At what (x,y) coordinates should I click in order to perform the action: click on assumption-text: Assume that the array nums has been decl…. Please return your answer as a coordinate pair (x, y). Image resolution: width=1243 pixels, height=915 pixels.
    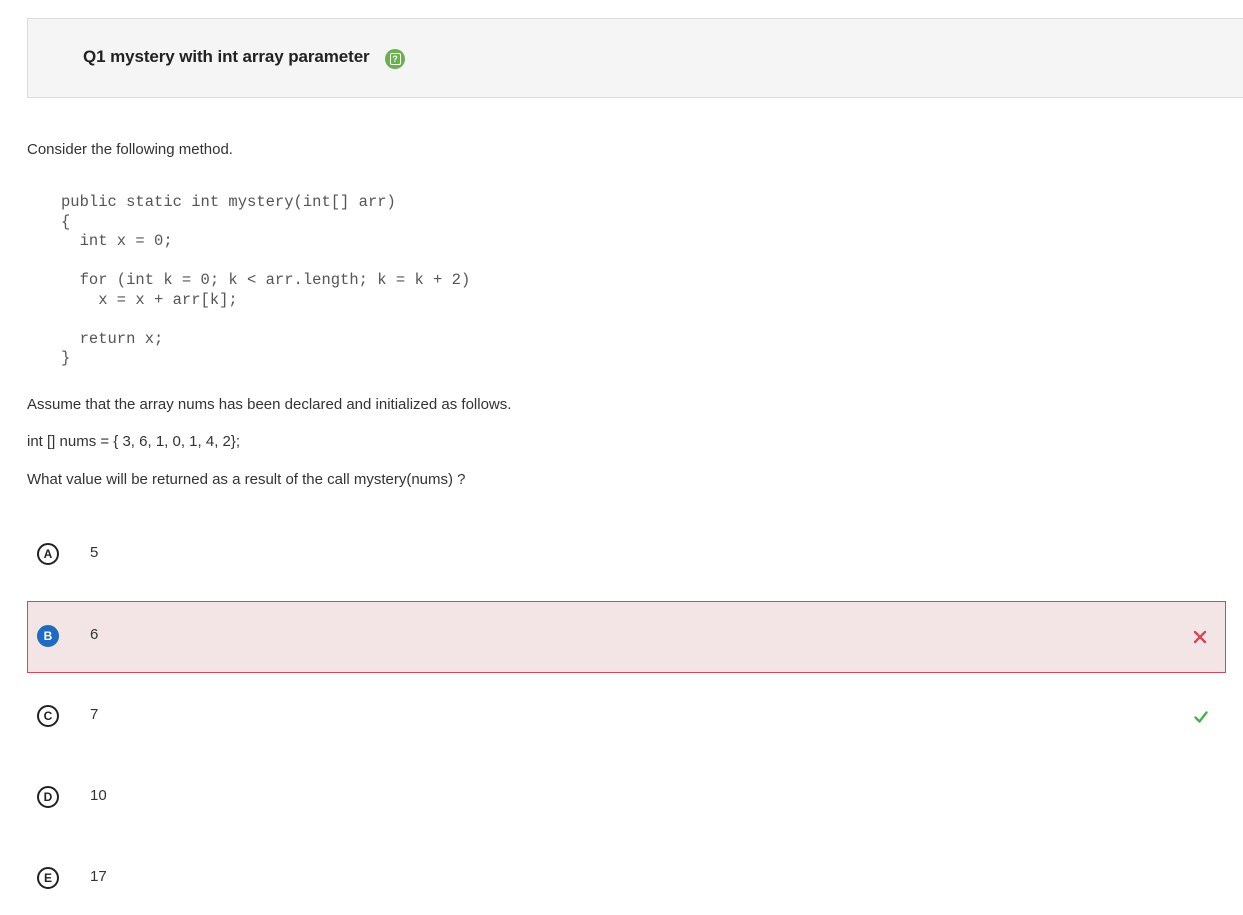
    Looking at the image, I should click on (269, 404).